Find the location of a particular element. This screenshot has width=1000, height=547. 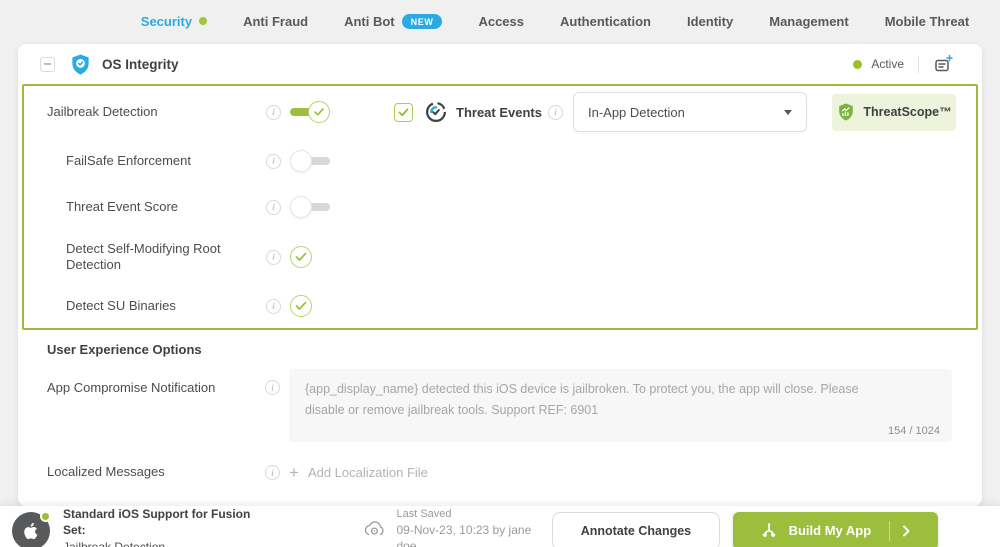

threat-events-label: Threat Events is located at coordinates (499, 112).